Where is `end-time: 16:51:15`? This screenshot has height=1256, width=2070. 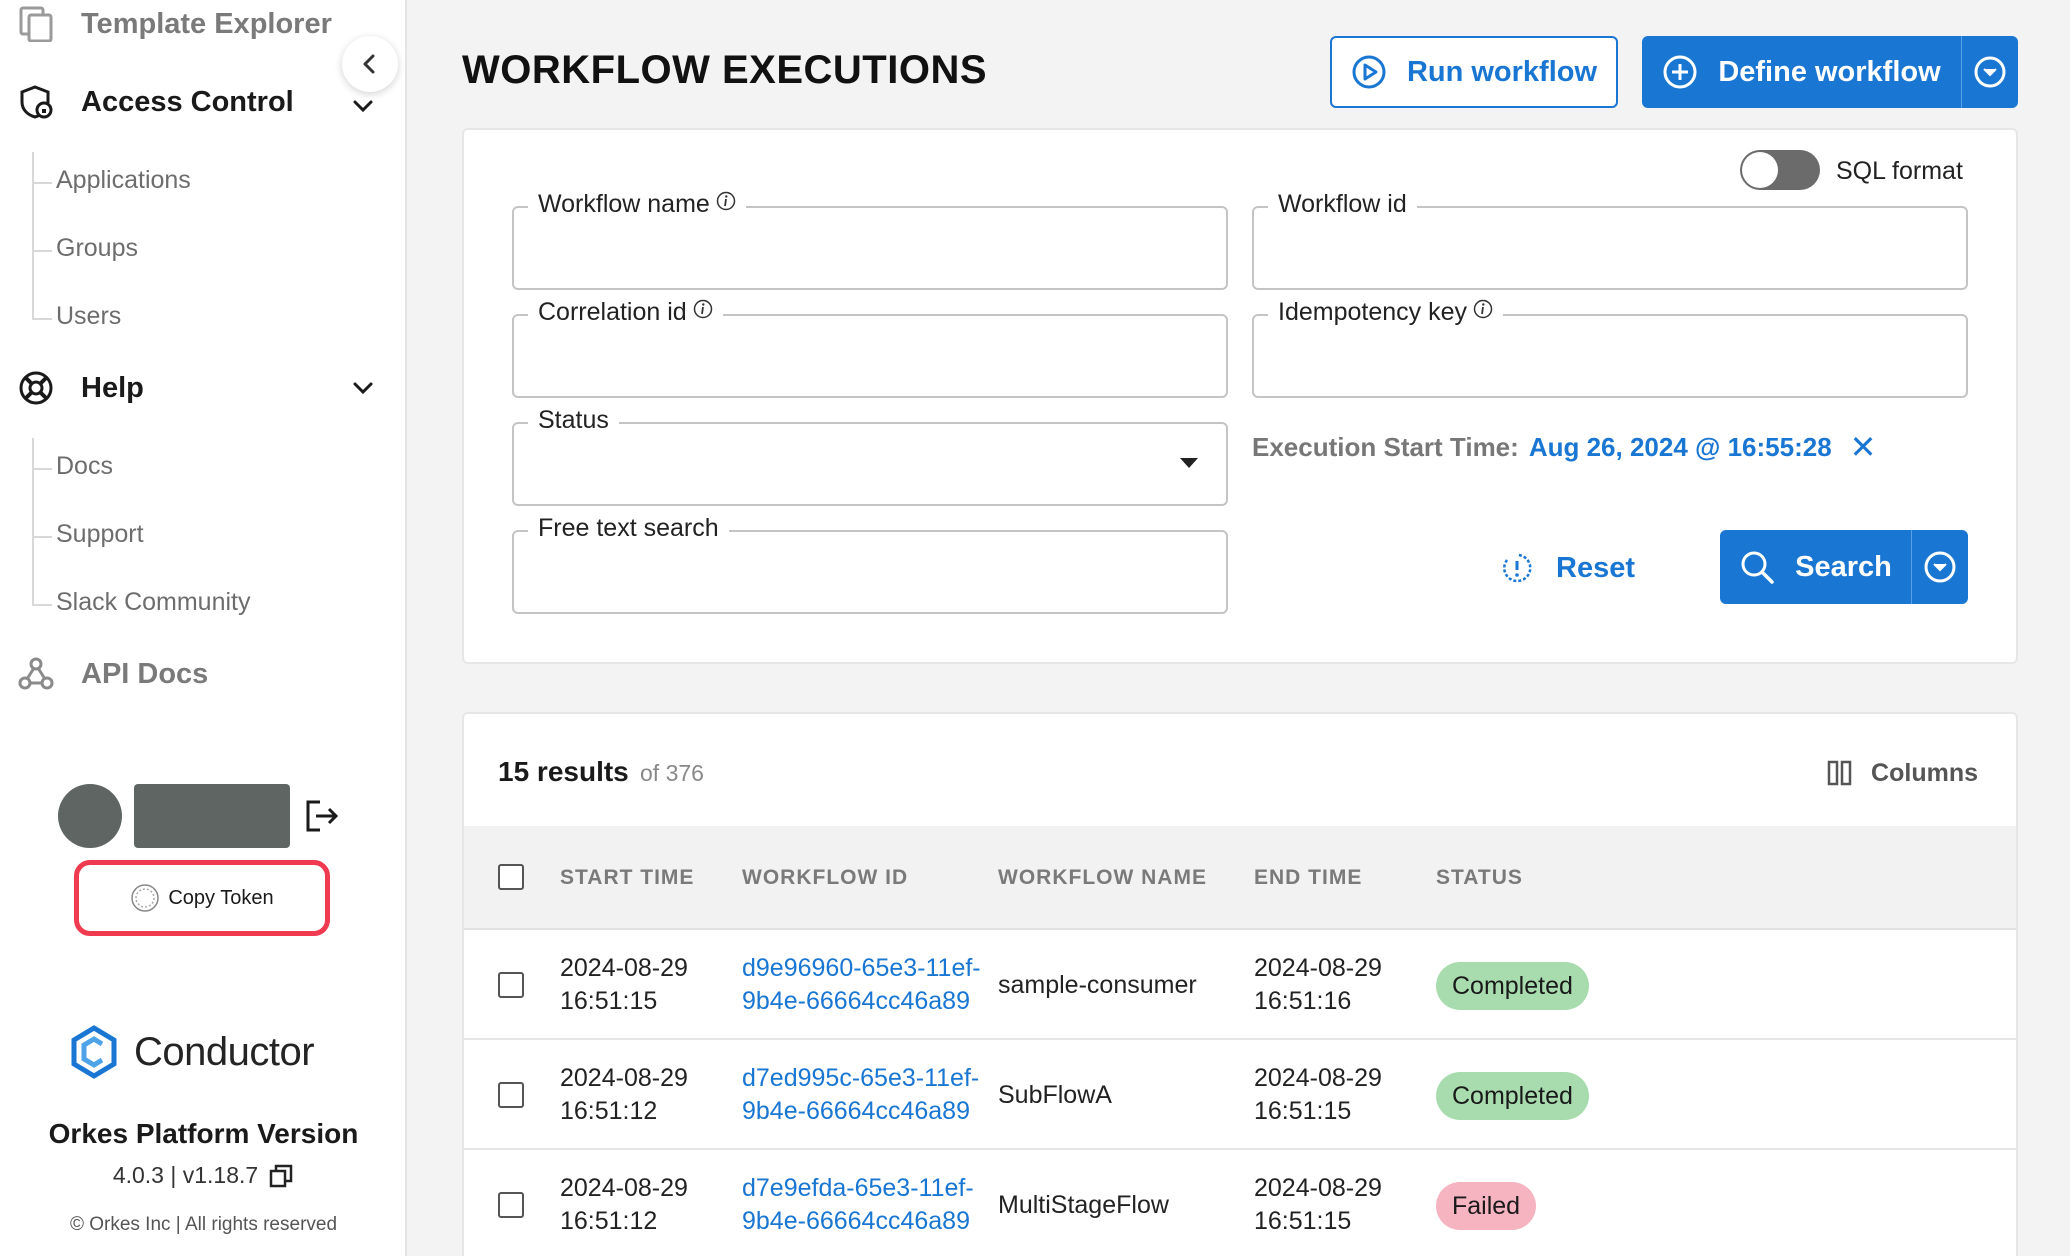
end-time: 16:51:15 is located at coordinates (1303, 1111).